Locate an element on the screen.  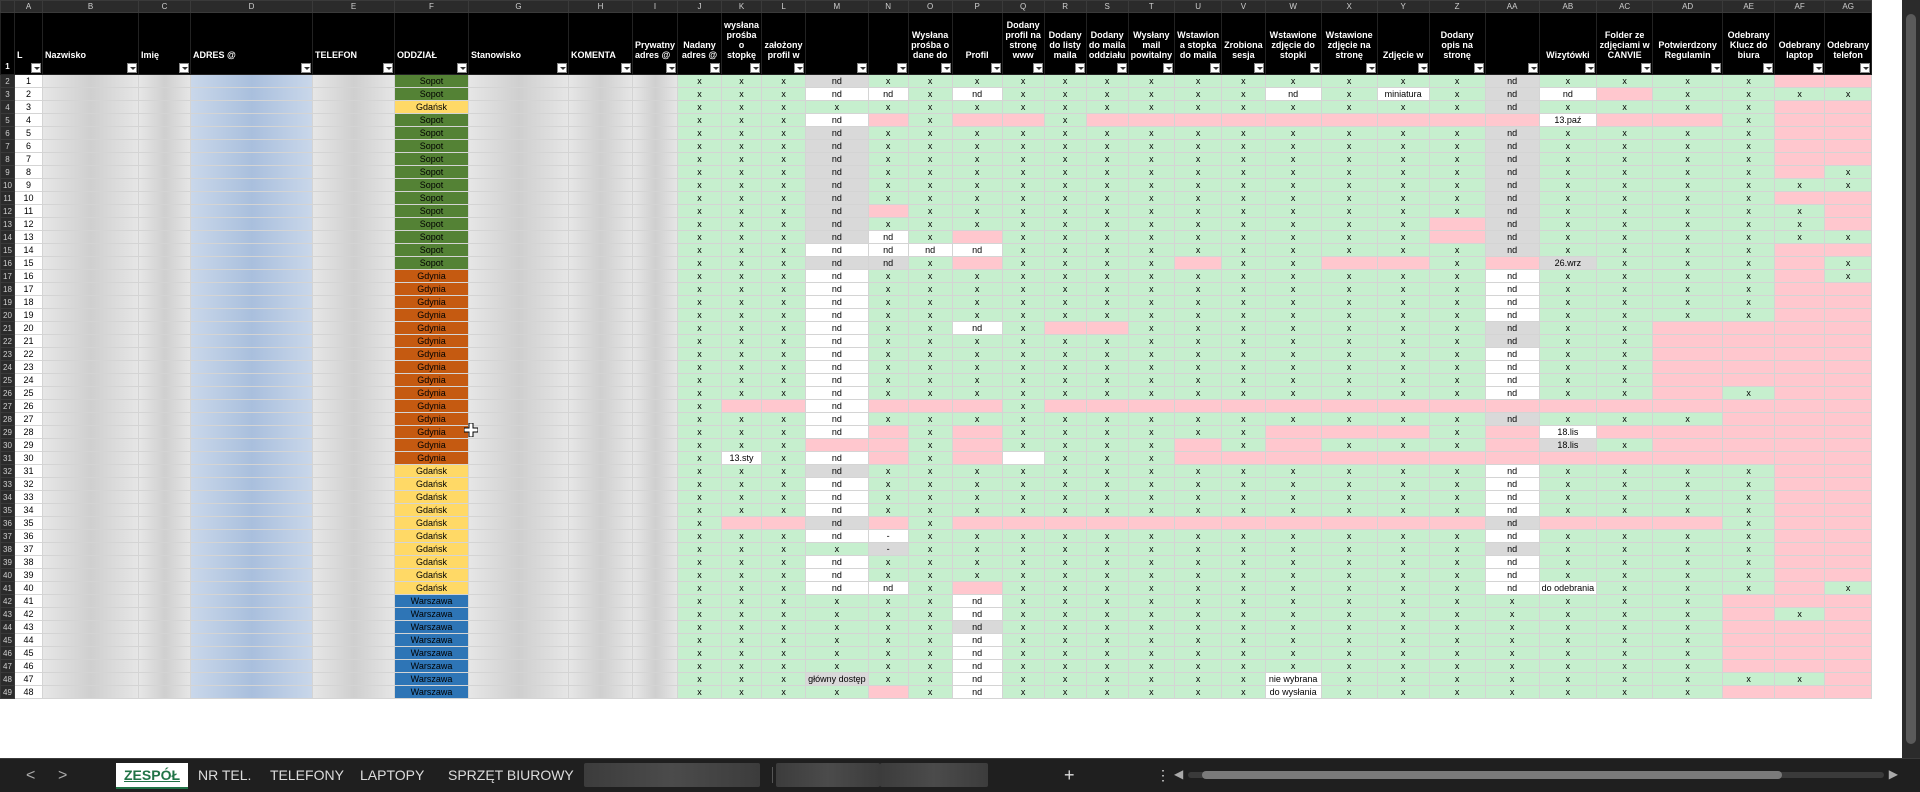
cell-ae is located at coordinates (1749, 380).